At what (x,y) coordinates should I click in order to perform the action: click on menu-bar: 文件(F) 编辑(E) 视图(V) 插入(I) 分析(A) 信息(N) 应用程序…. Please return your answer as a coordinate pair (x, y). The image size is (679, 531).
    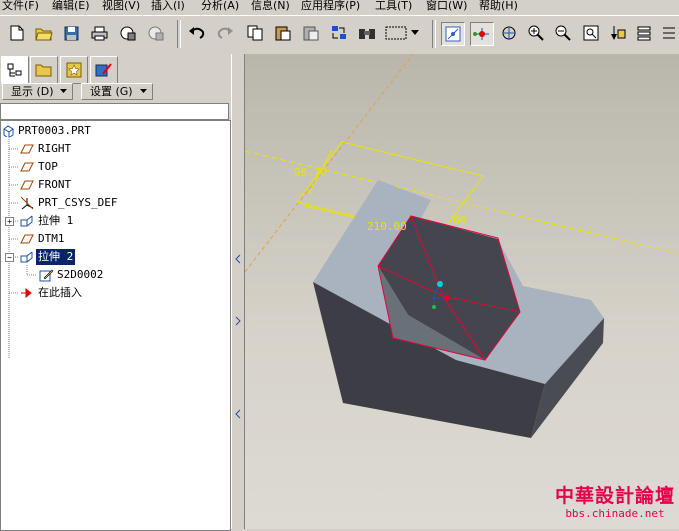
    Looking at the image, I should click on (339, 7).